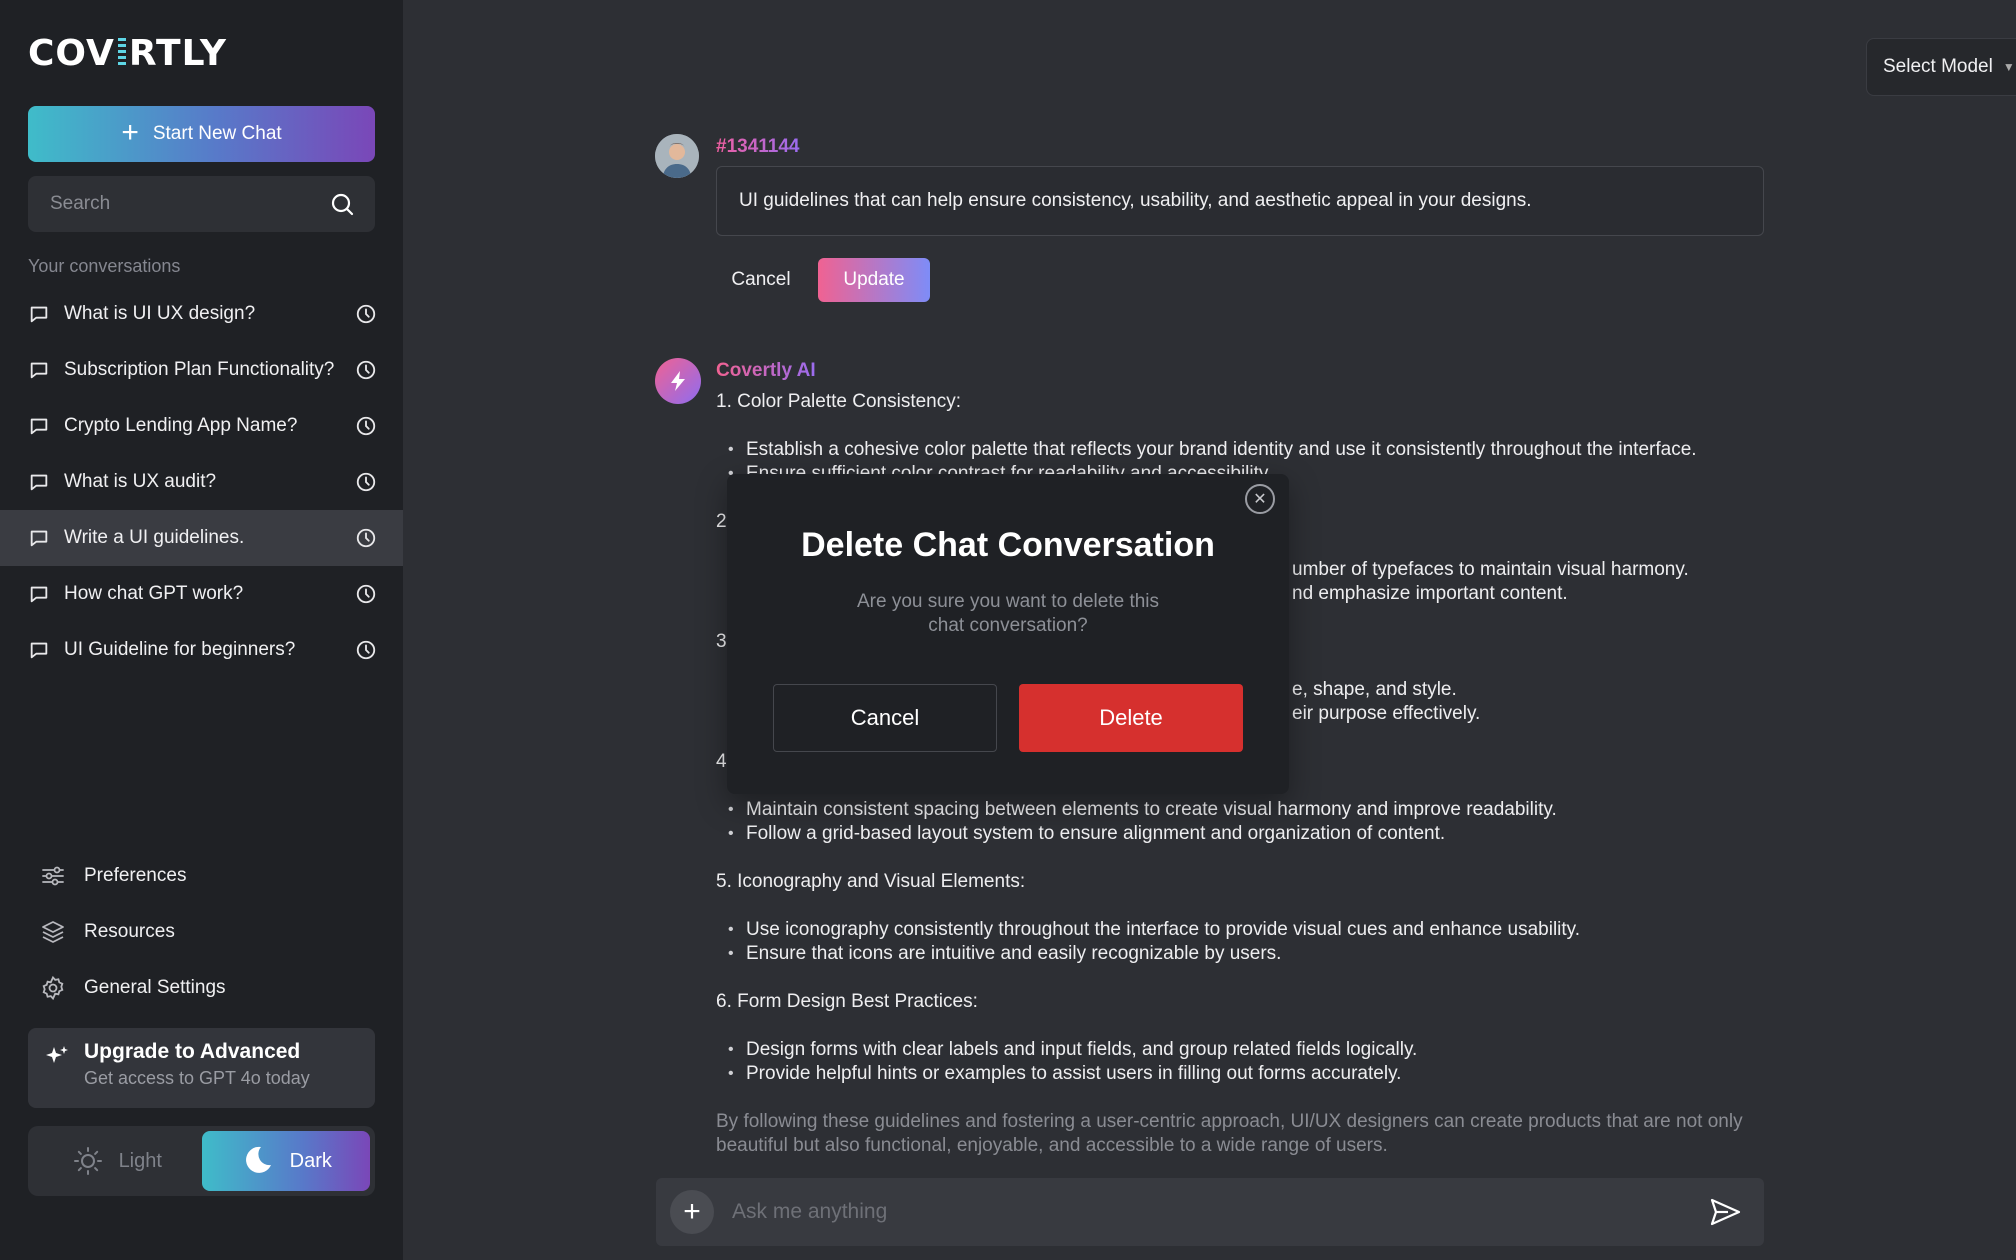 The image size is (2016, 1260). I want to click on conversation-label: UI Guideline for beginners?, so click(180, 649).